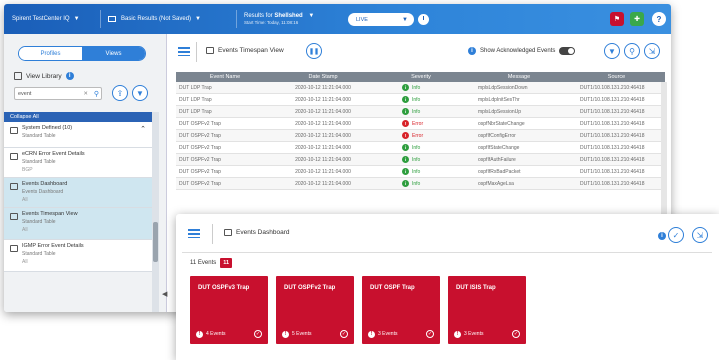  Describe the element at coordinates (497, 135) in the screenshot. I see `cell-message: ospfIfConfigError` at that location.